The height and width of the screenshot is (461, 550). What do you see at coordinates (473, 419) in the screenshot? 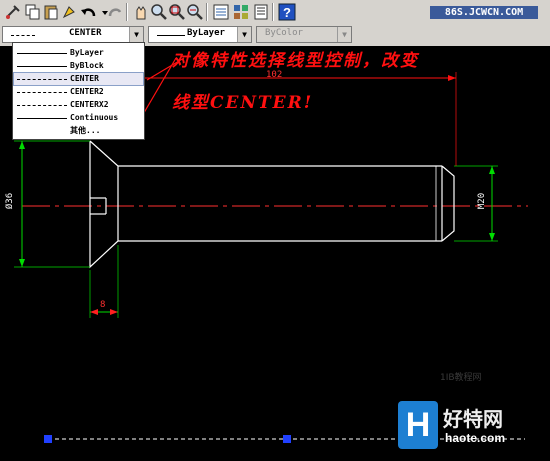
I see `logo-text: 好特网` at bounding box center [473, 419].